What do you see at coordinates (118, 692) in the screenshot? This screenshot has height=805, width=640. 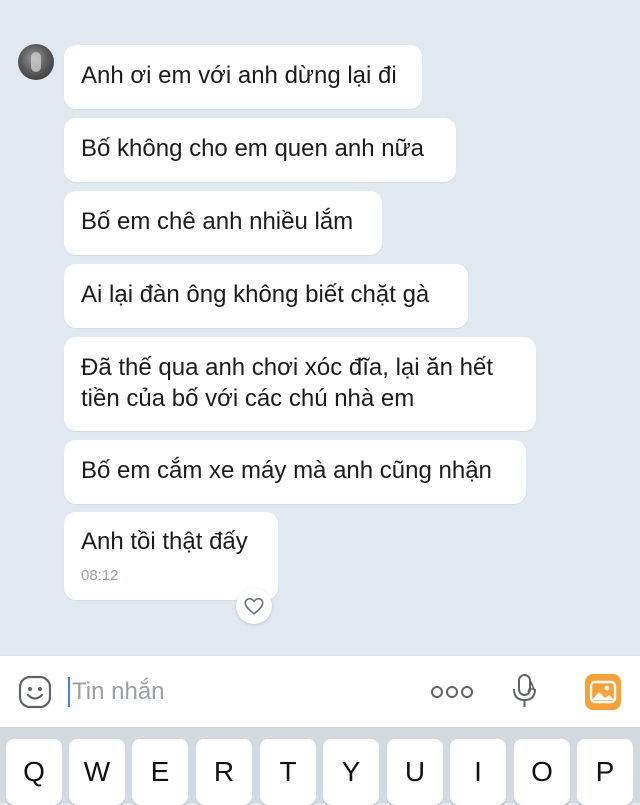 I see `message-input: Tin nhắn` at bounding box center [118, 692].